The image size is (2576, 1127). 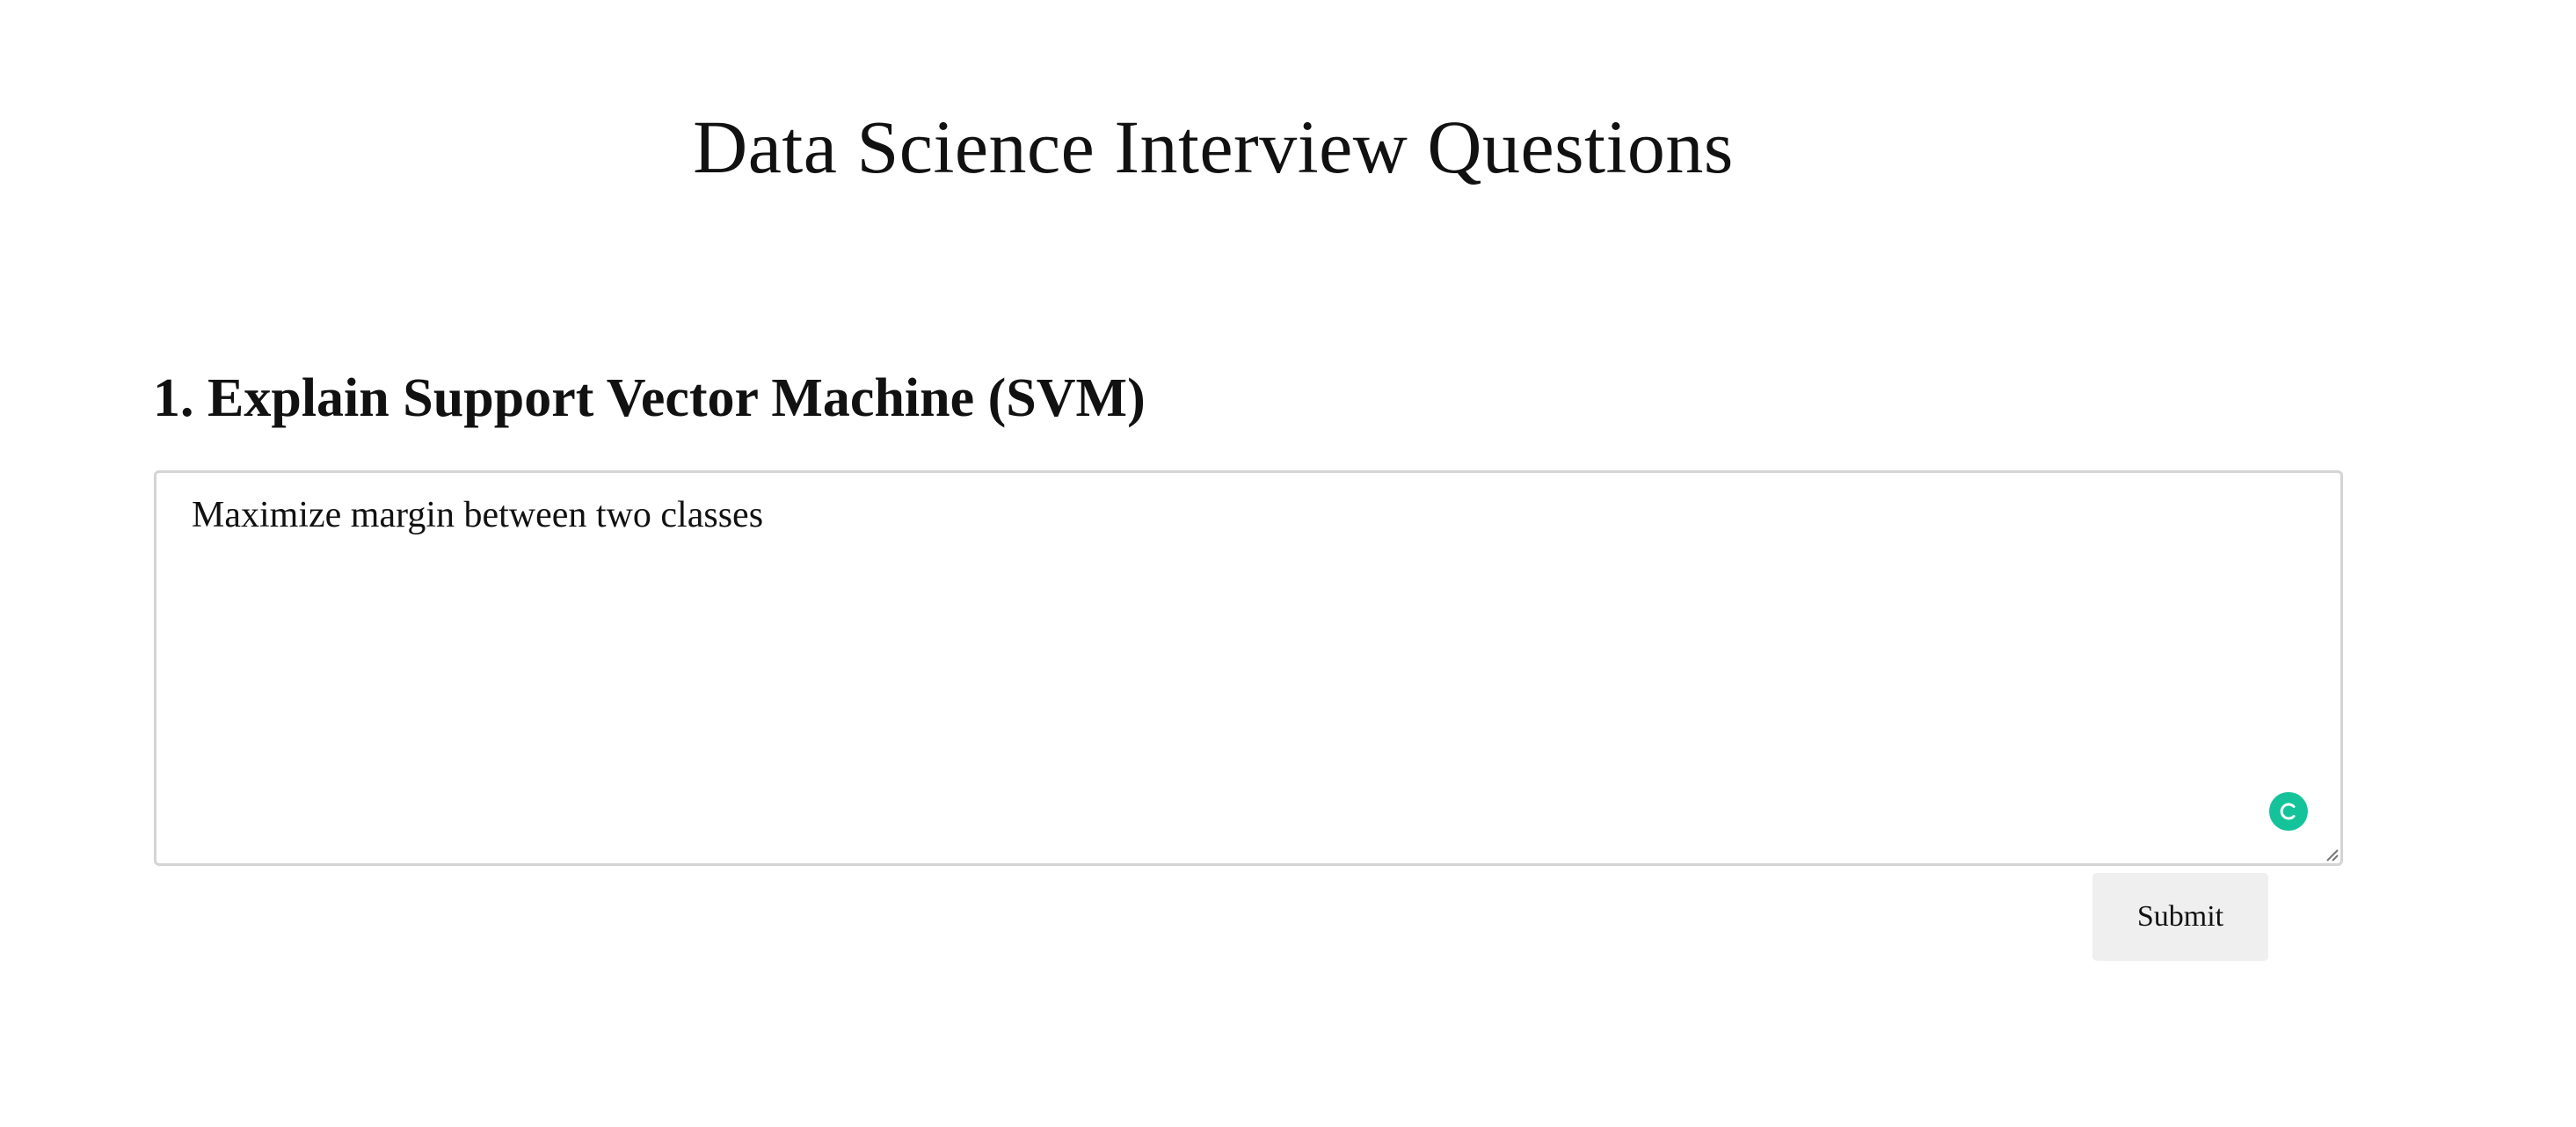 What do you see at coordinates (1213, 147) in the screenshot?
I see `page-title: Data Science Interview Questions` at bounding box center [1213, 147].